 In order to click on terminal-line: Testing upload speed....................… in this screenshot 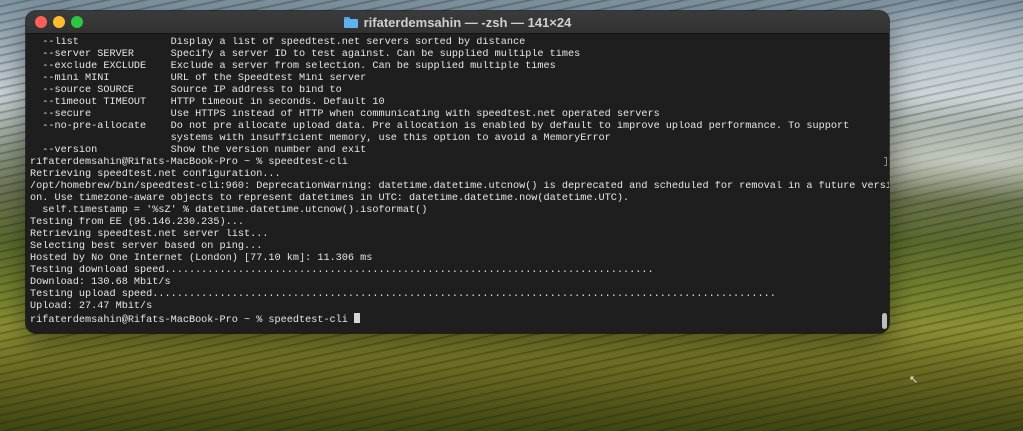, I will do `click(403, 294)`.